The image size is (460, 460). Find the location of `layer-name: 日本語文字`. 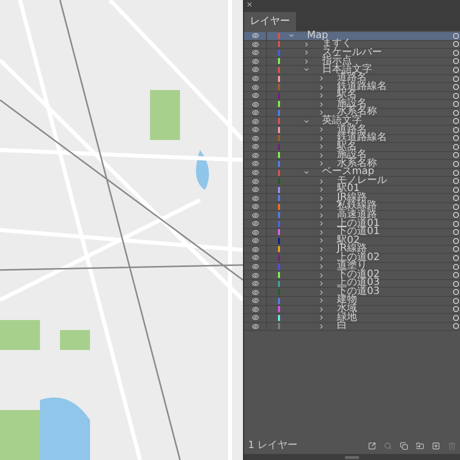

layer-name: 日本語文字 is located at coordinates (347, 70).